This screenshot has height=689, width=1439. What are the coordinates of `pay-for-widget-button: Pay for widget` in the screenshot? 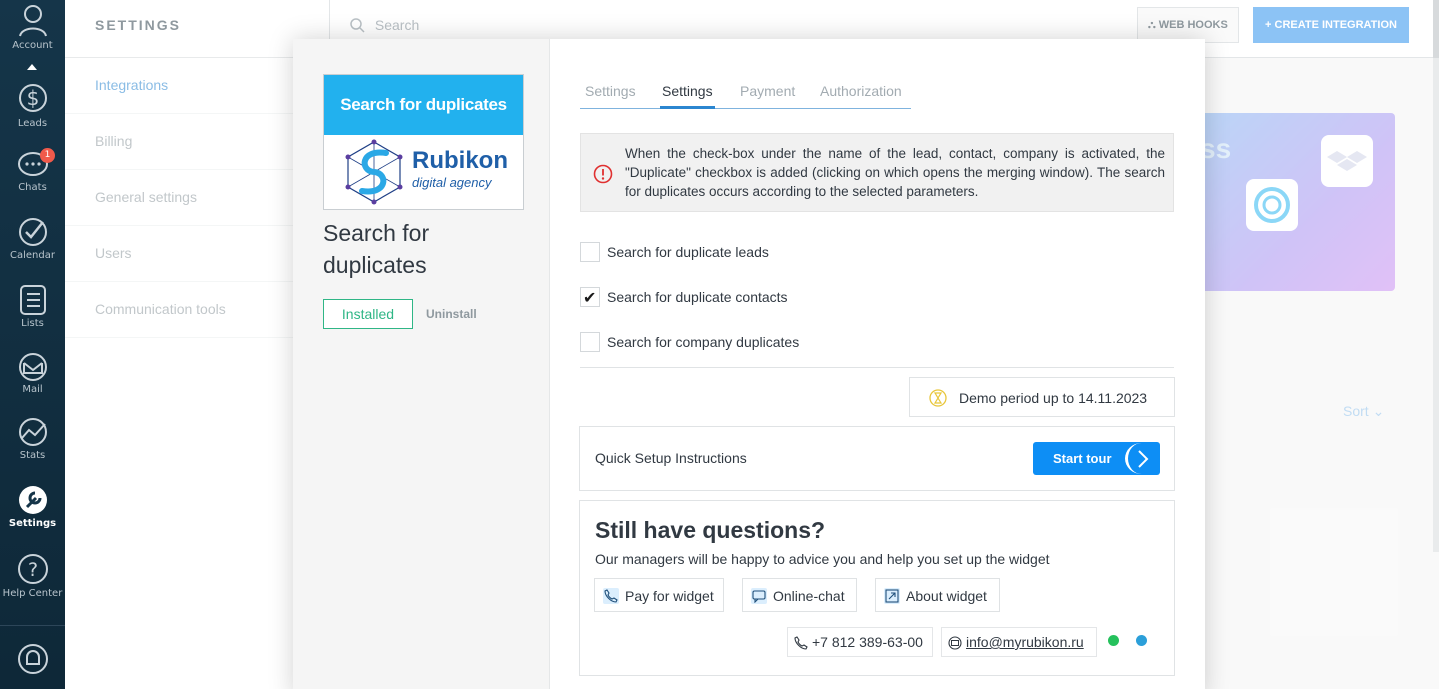 It's located at (659, 595).